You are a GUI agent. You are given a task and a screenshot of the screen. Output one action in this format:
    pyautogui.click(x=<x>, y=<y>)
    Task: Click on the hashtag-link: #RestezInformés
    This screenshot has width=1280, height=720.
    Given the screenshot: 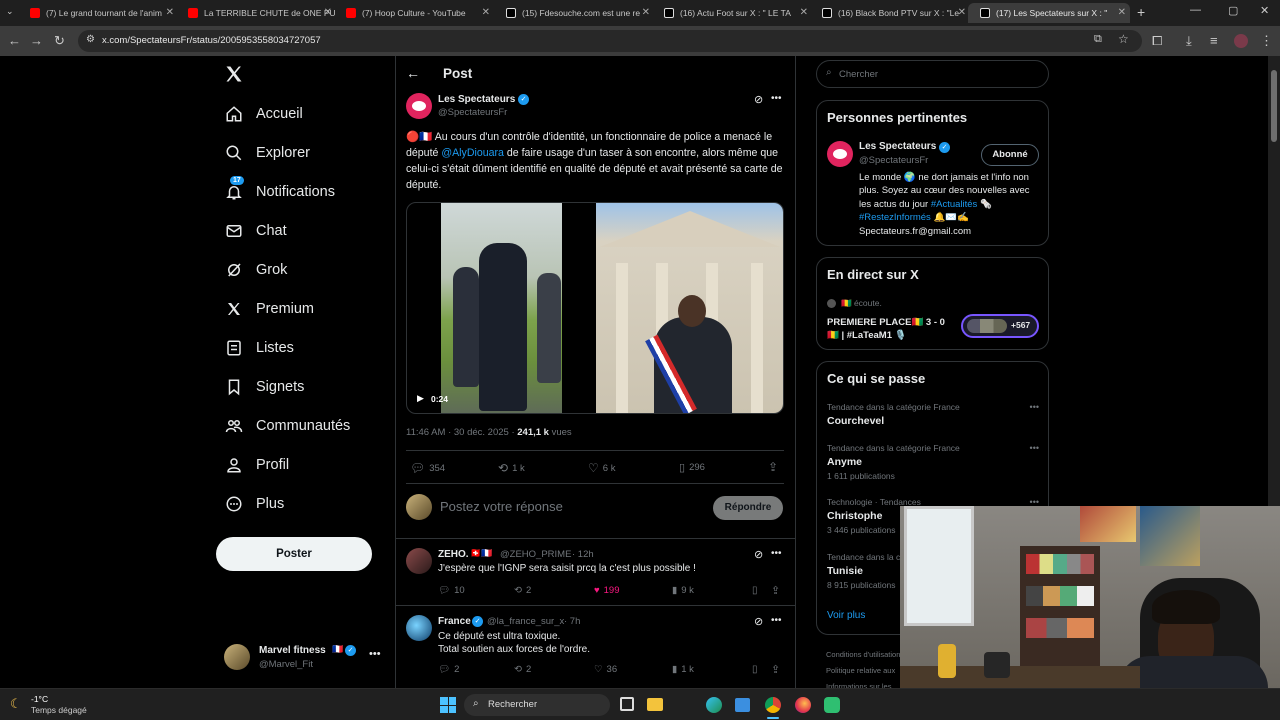 What is the action you would take?
    pyautogui.click(x=895, y=217)
    